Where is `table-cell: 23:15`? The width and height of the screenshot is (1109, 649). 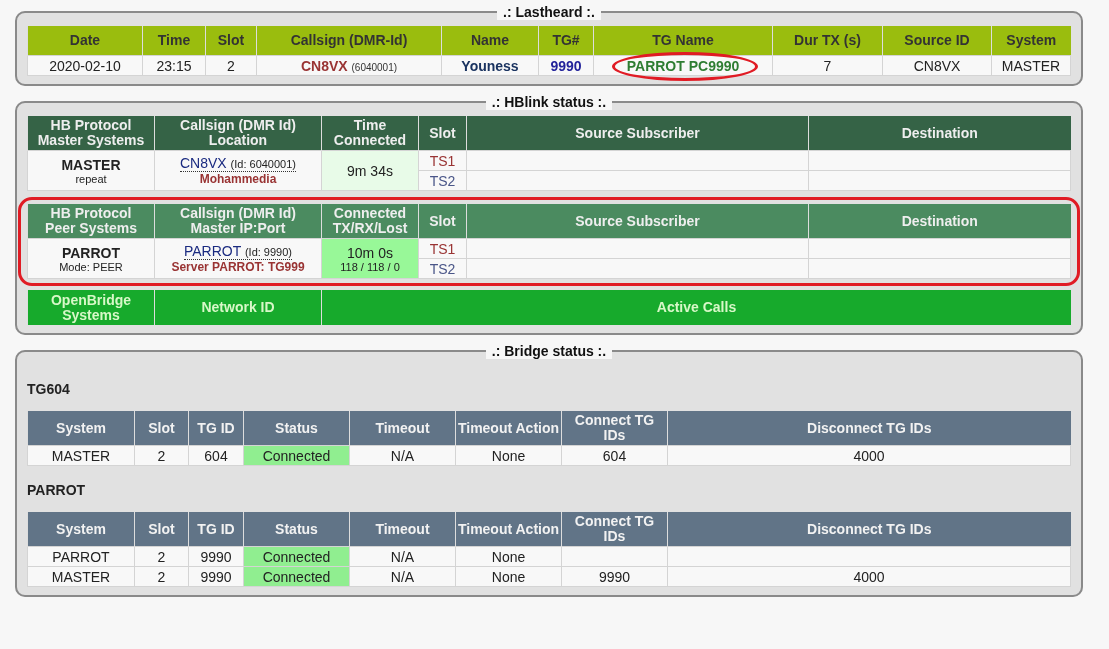 table-cell: 23:15 is located at coordinates (174, 65).